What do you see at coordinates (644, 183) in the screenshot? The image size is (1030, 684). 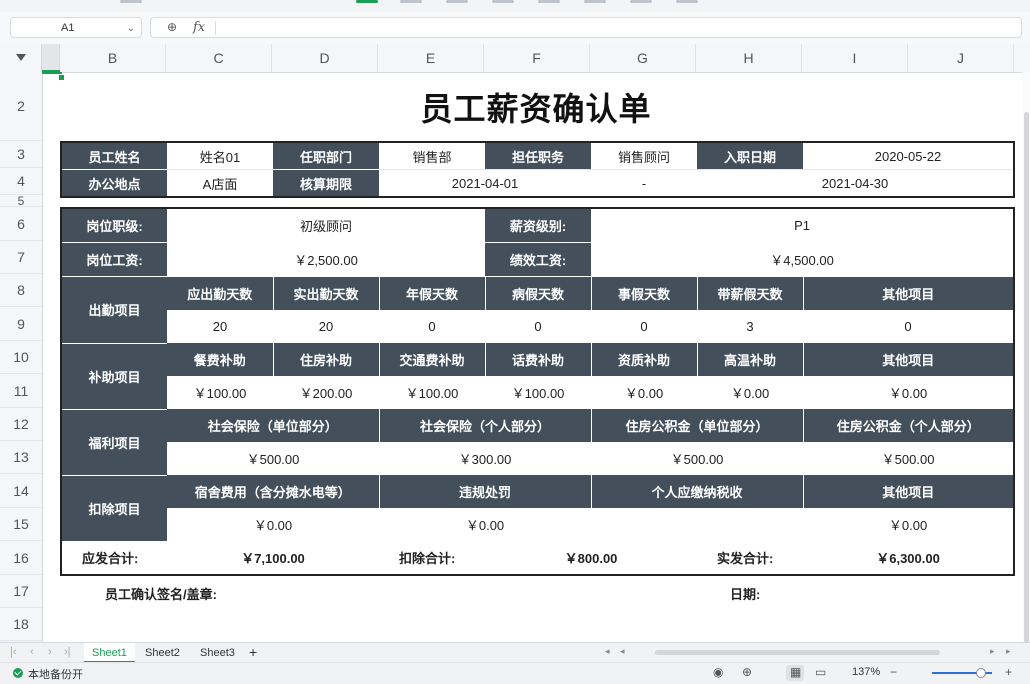 I see `value-cell: -` at bounding box center [644, 183].